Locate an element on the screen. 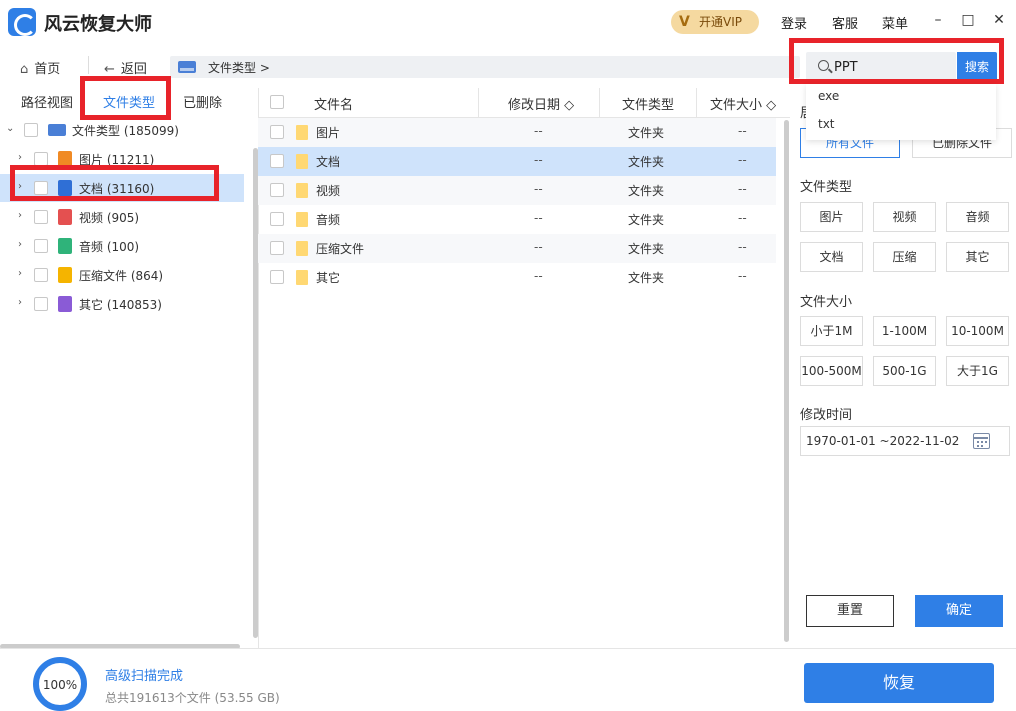 The image size is (1016, 711). service-link: 客服 is located at coordinates (845, 22).